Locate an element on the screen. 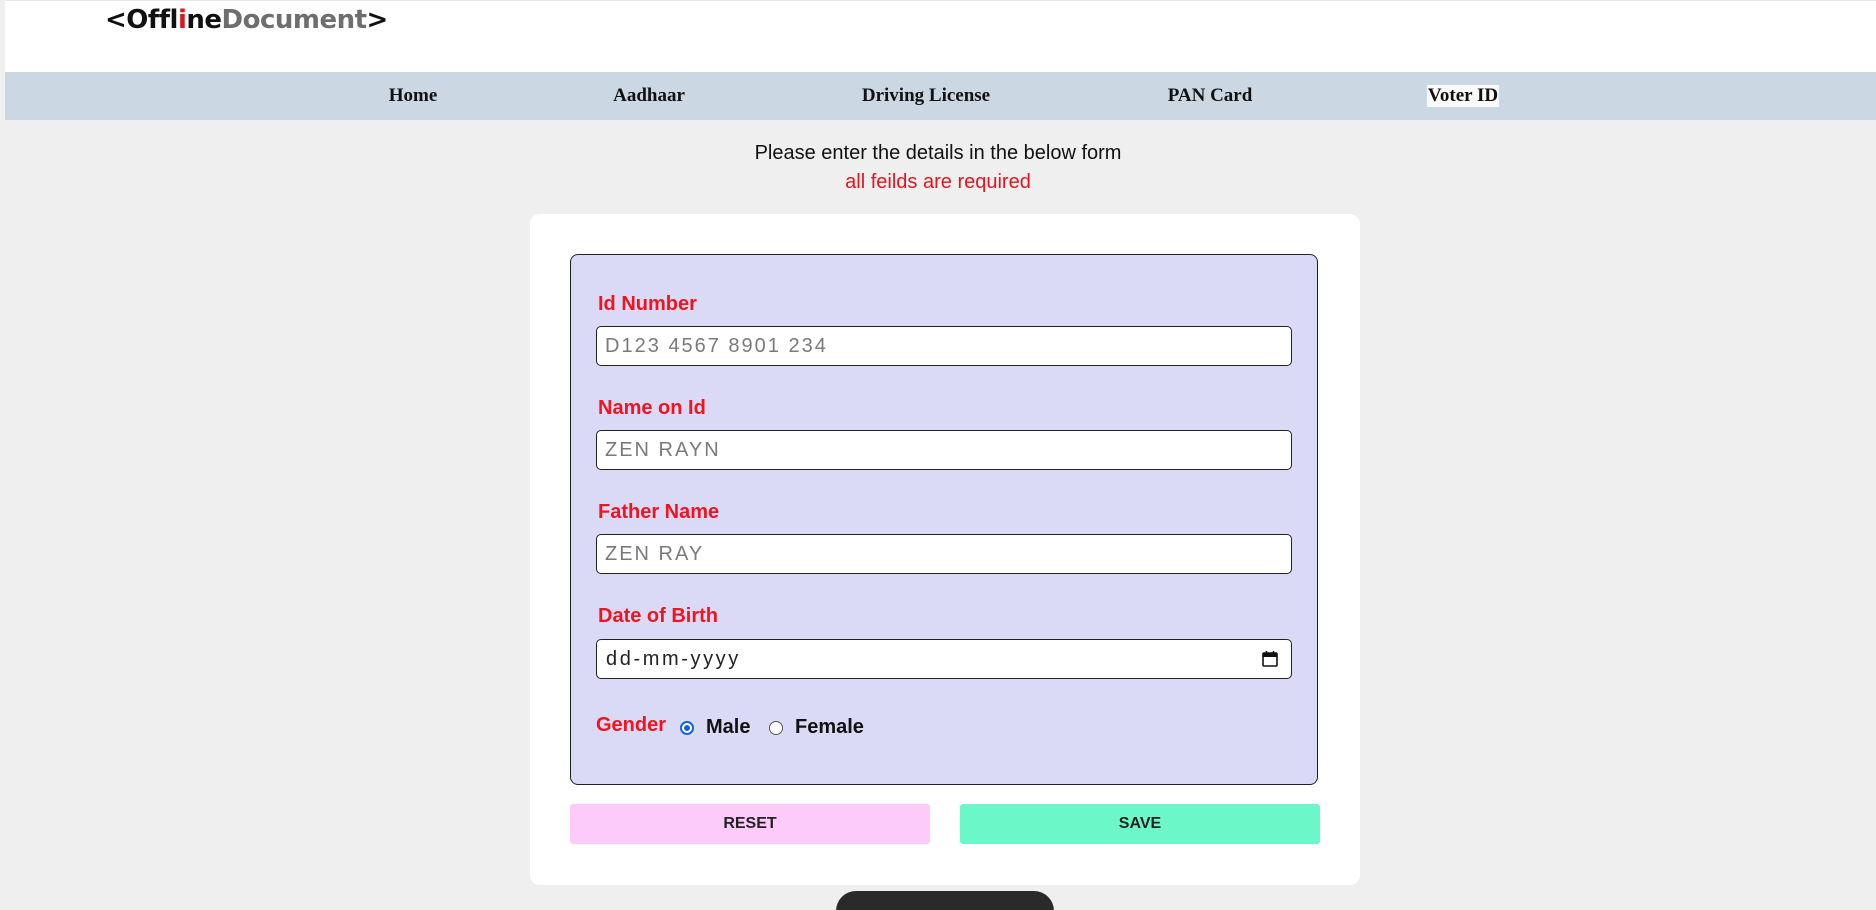 This screenshot has width=1876, height=910. gender-female-radio is located at coordinates (776, 728).